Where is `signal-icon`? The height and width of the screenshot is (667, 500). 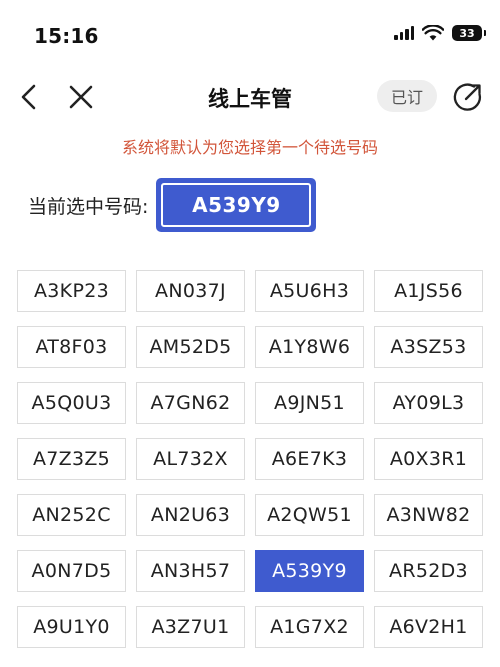
signal-icon is located at coordinates (404, 33).